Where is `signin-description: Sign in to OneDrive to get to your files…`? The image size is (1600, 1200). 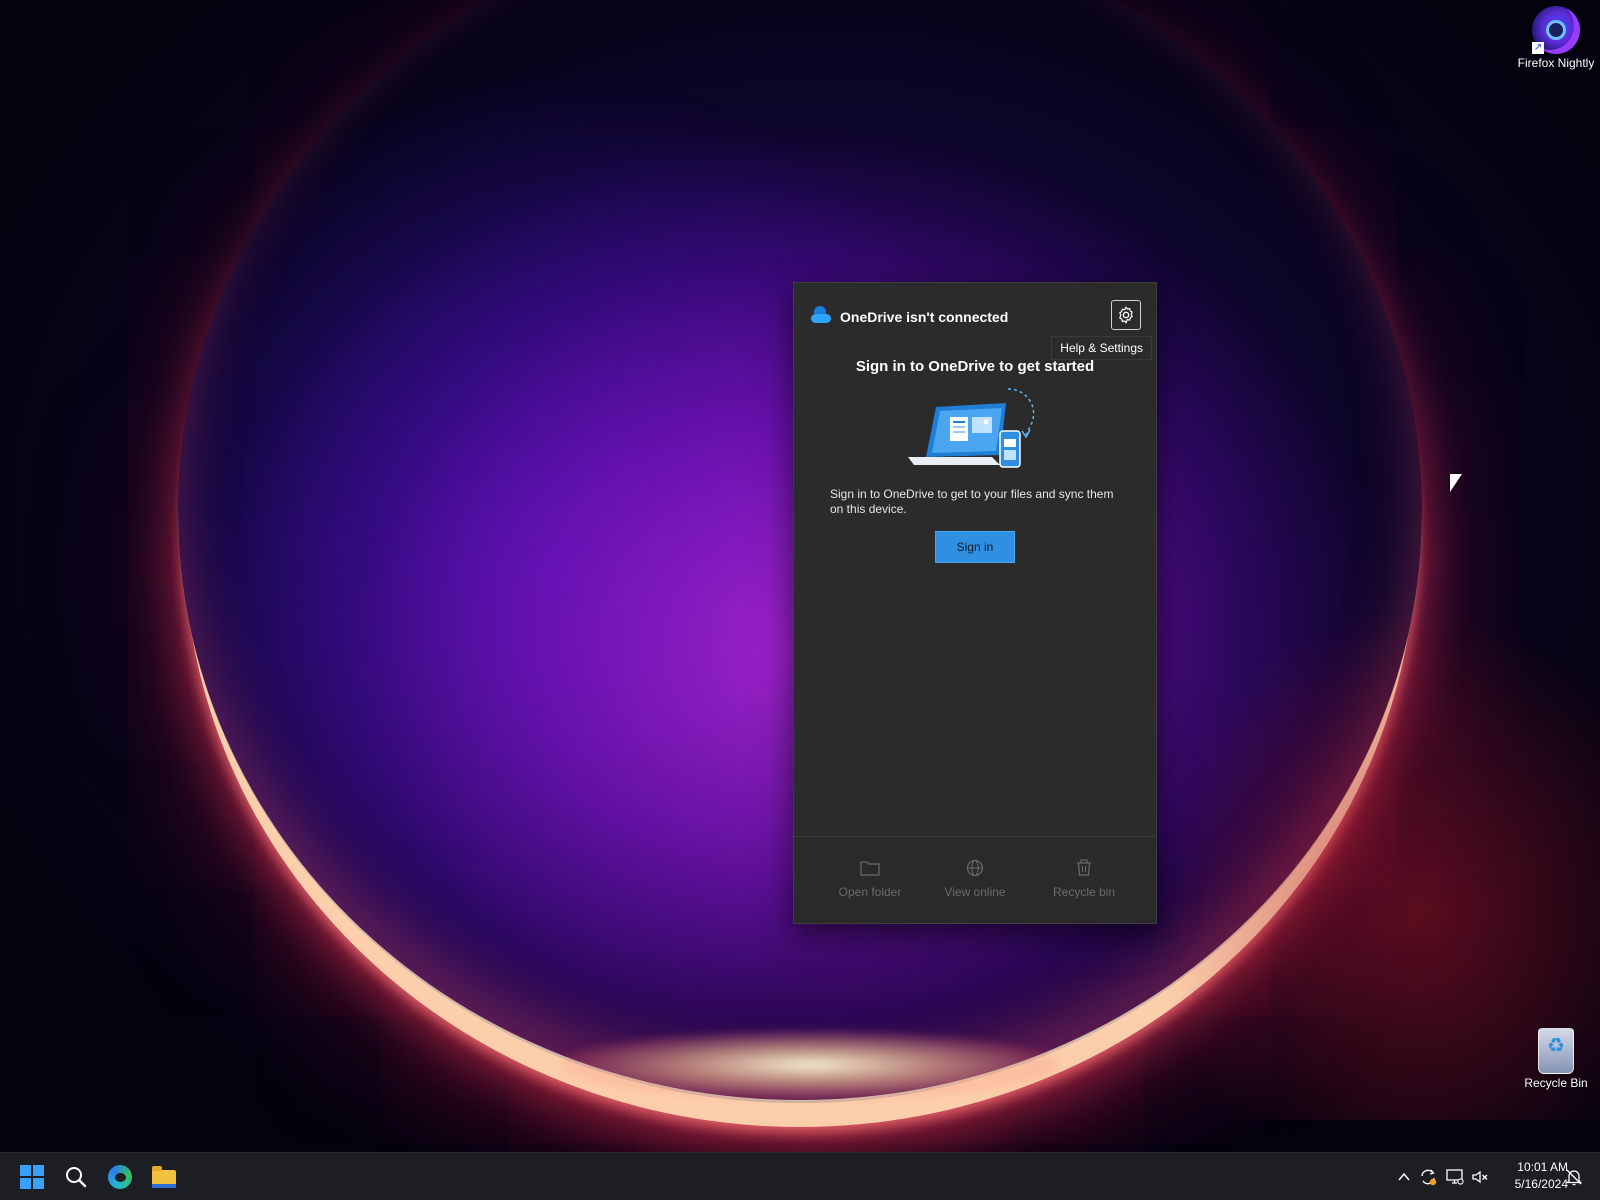
signin-description: Sign in to OneDrive to get to your files… is located at coordinates (972, 501).